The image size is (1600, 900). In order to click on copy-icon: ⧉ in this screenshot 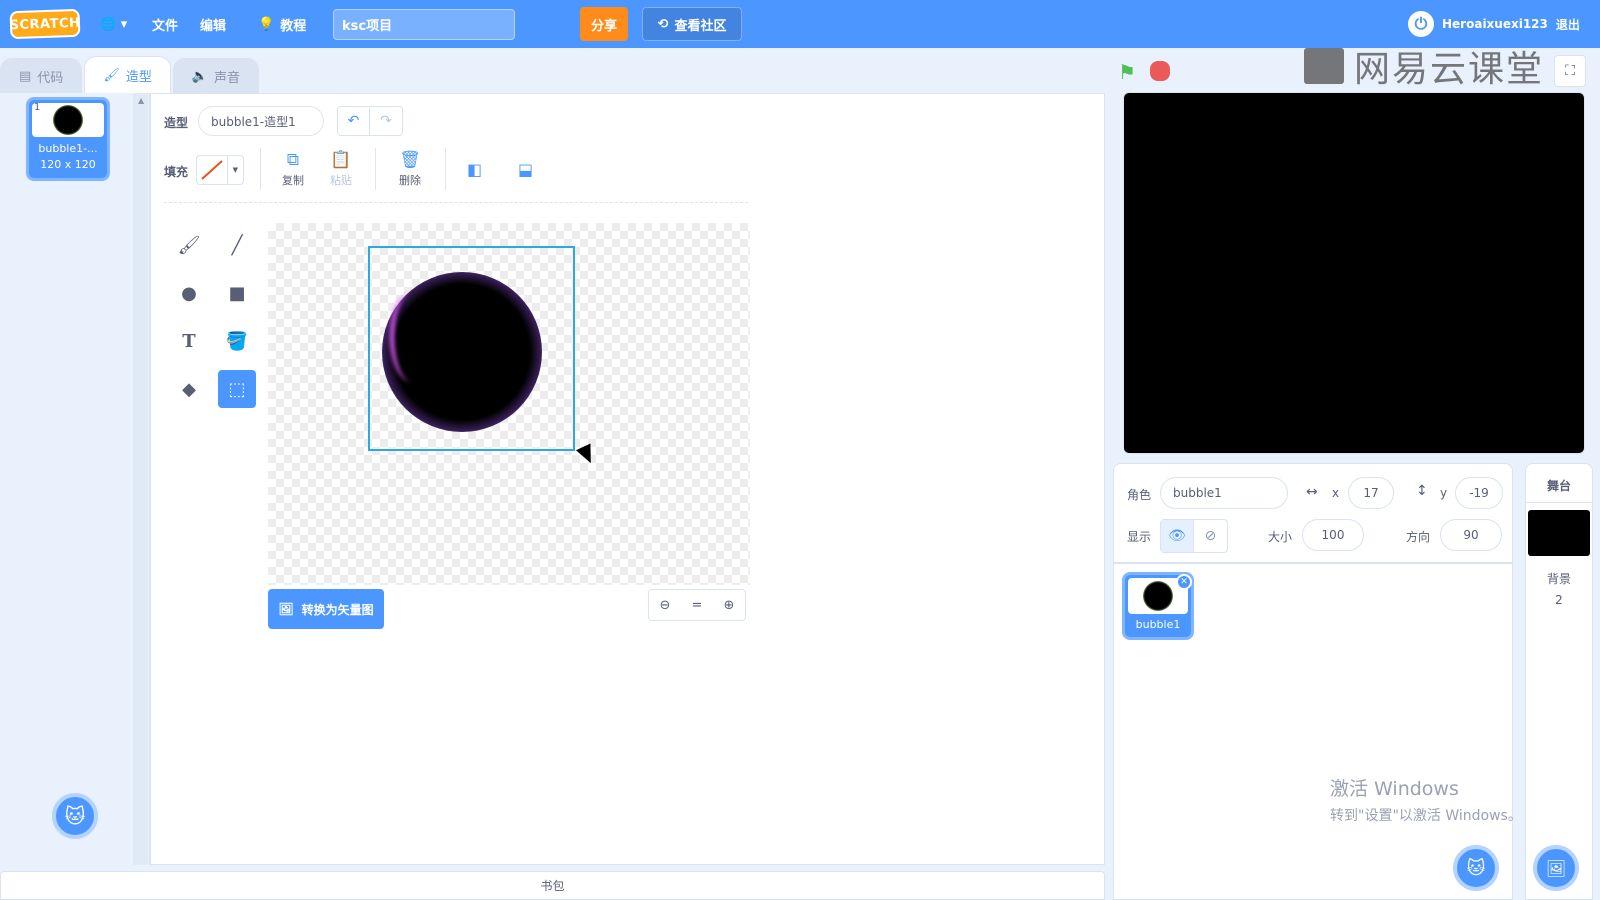, I will do `click(293, 160)`.